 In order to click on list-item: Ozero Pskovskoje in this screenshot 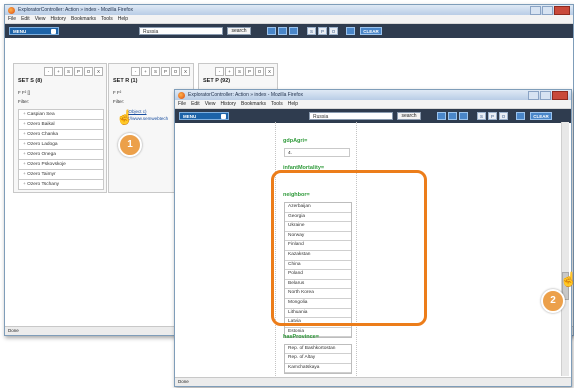, I will do `click(61, 165)`.